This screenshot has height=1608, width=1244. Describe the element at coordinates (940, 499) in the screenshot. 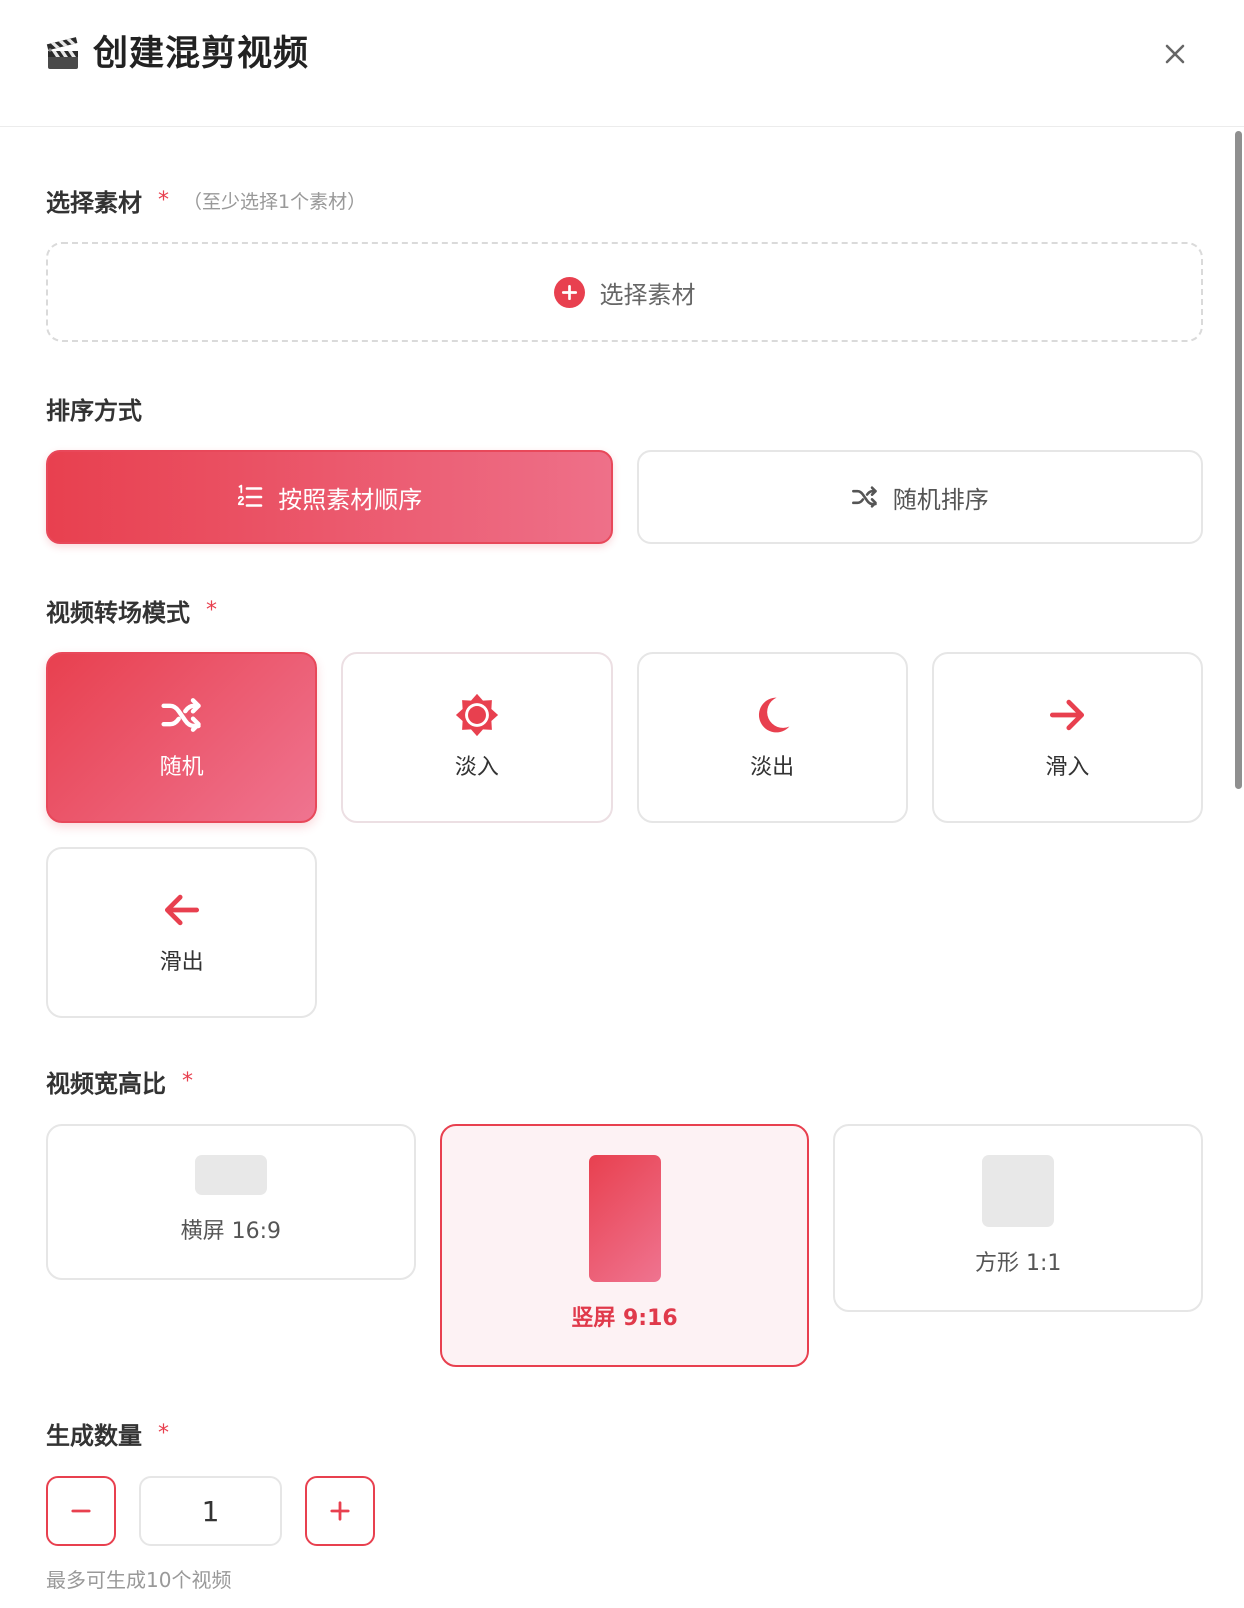

I see `sort-option-label: 随机排序` at that location.